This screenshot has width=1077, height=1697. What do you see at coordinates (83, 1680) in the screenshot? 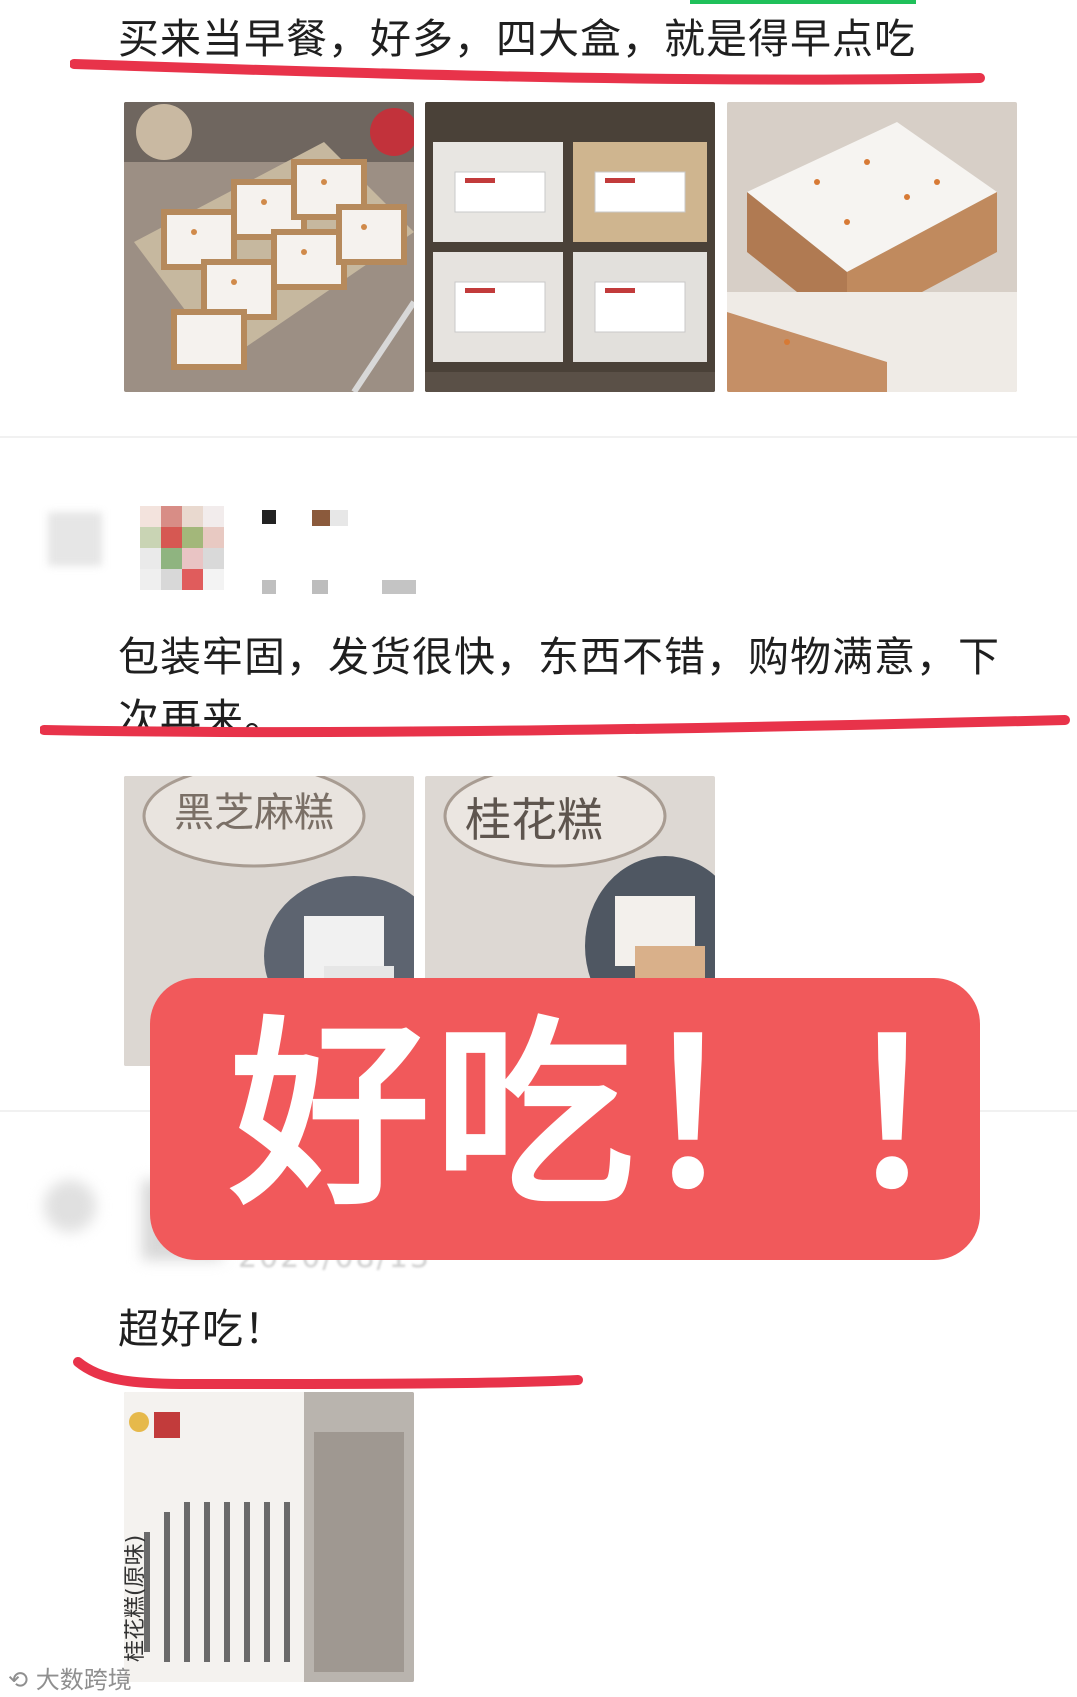
I see `watermark-text: 大数跨境` at bounding box center [83, 1680].